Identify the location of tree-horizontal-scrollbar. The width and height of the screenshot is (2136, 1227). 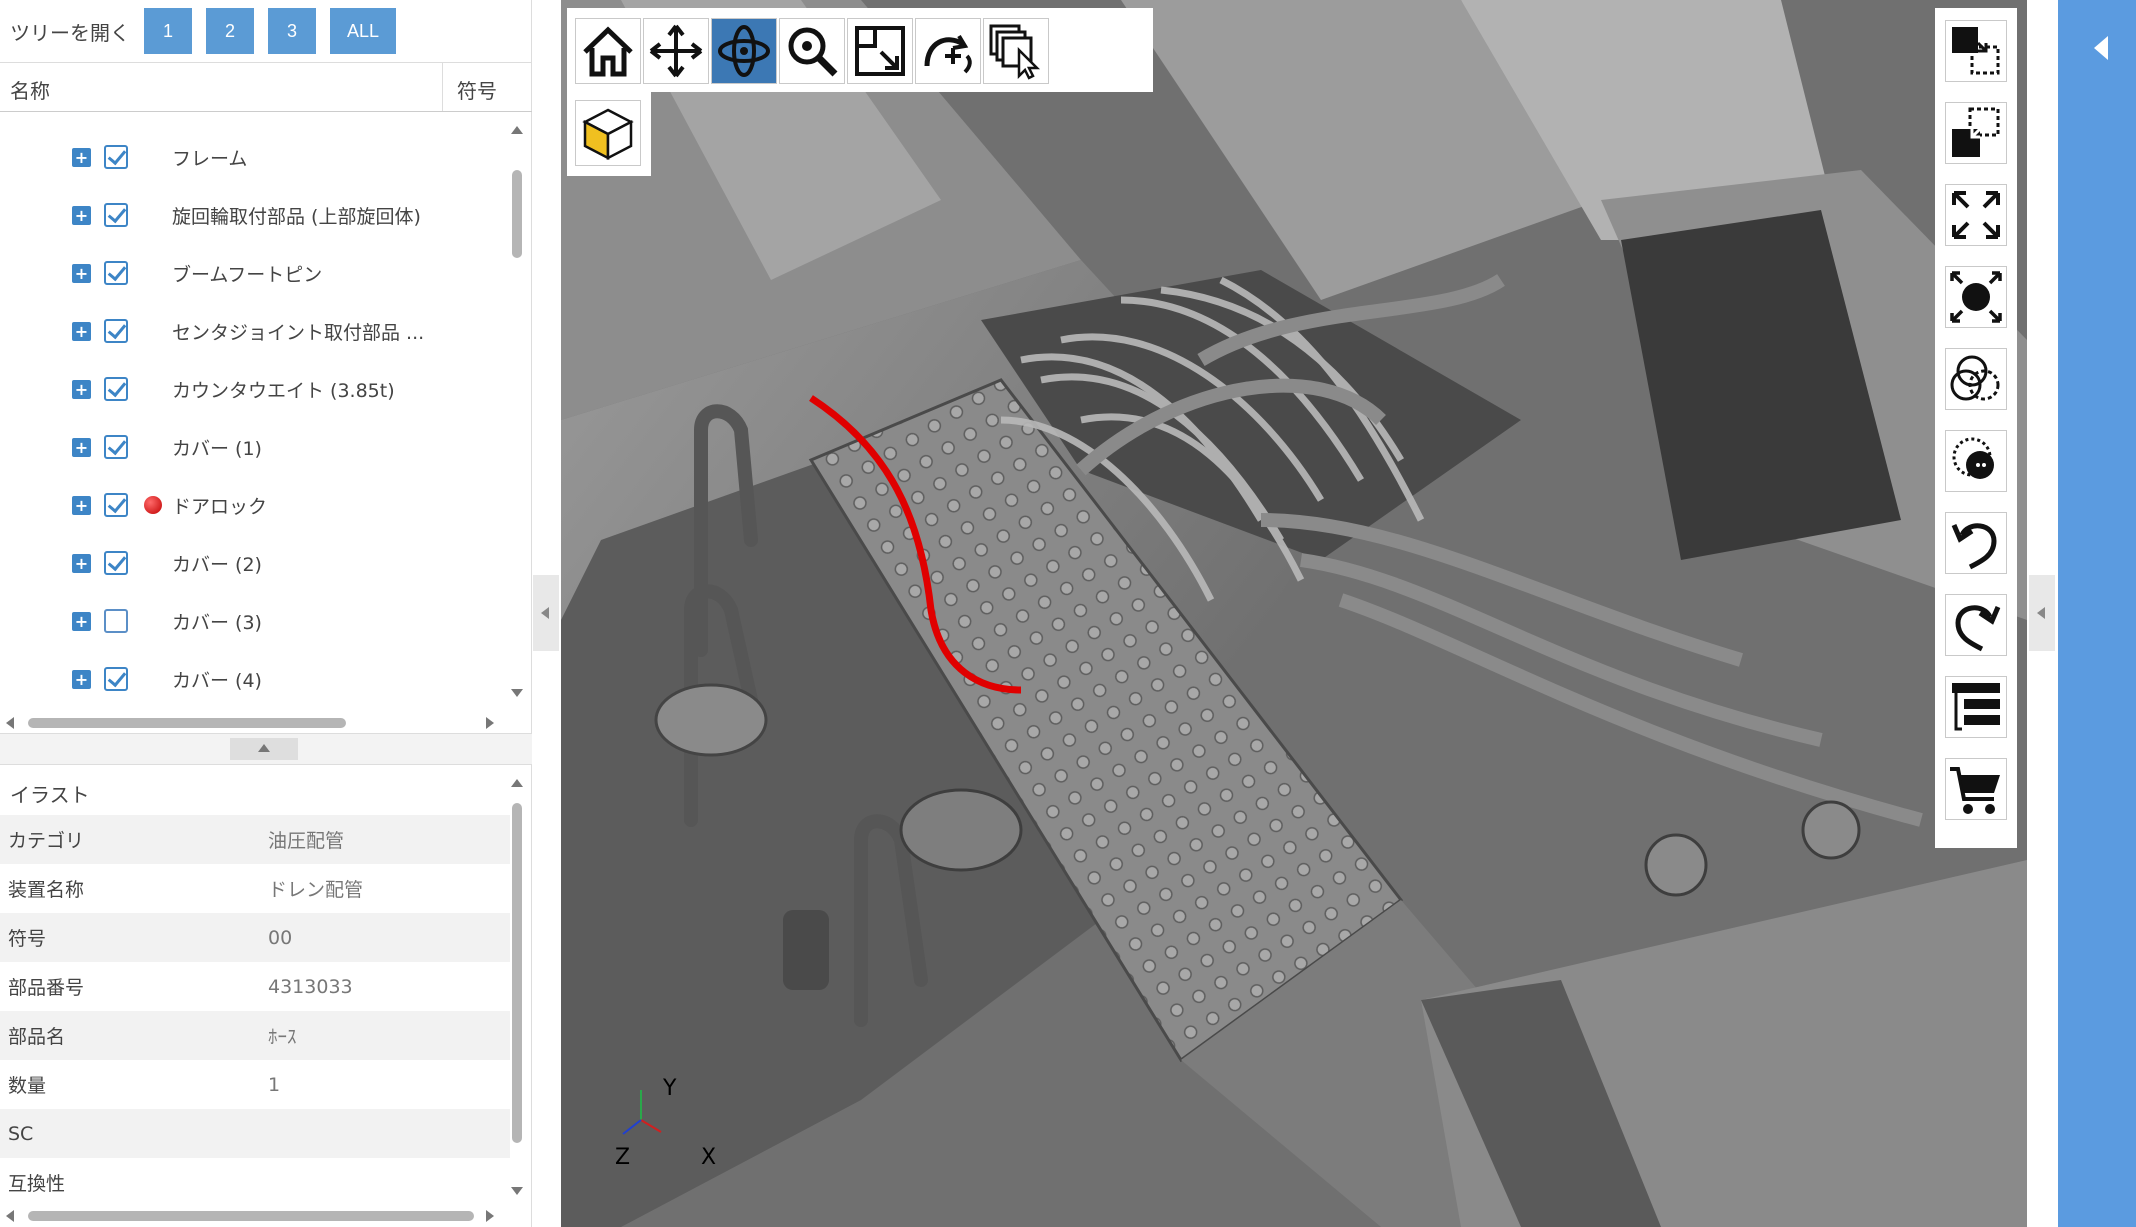
(255, 723).